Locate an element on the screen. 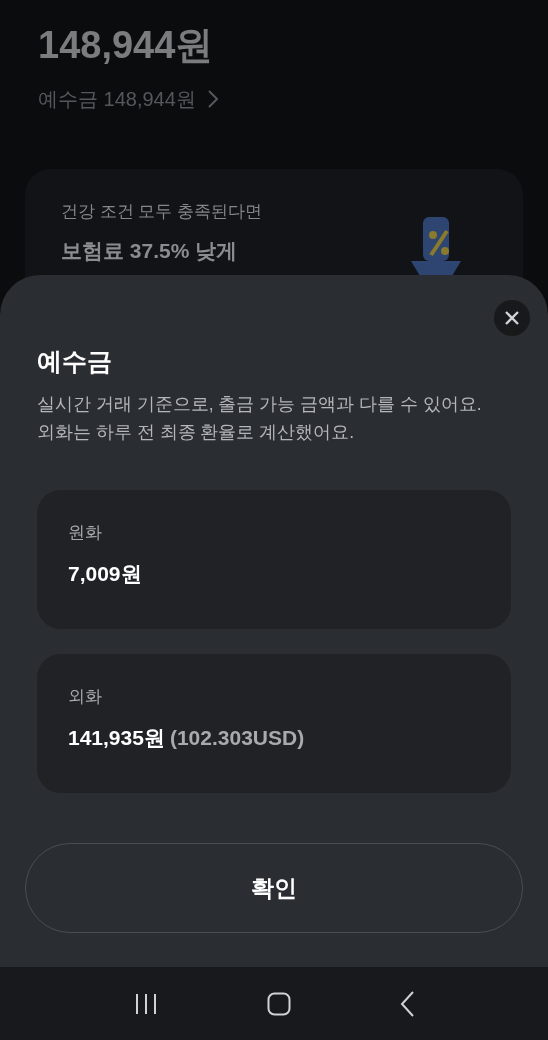 The width and height of the screenshot is (548, 1040). currency-label: 원화 is located at coordinates (85, 533).